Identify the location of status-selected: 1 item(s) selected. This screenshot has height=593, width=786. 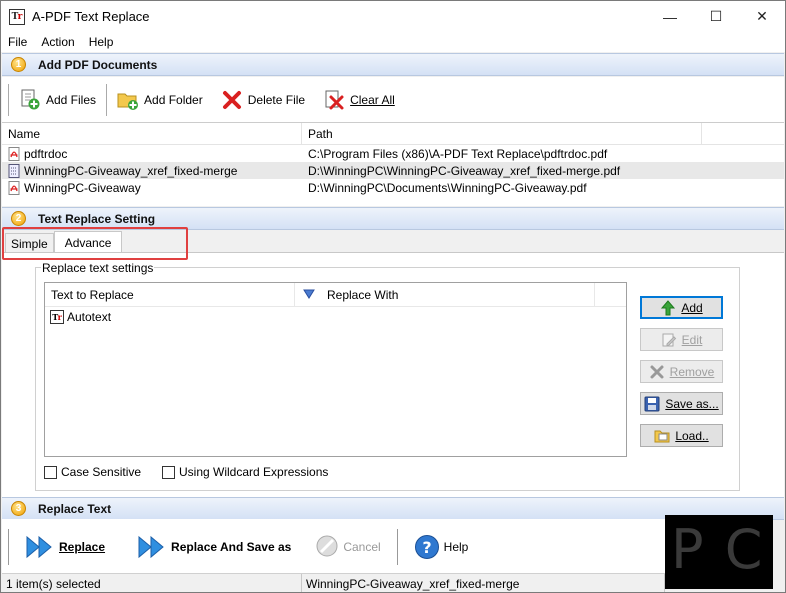
(152, 582).